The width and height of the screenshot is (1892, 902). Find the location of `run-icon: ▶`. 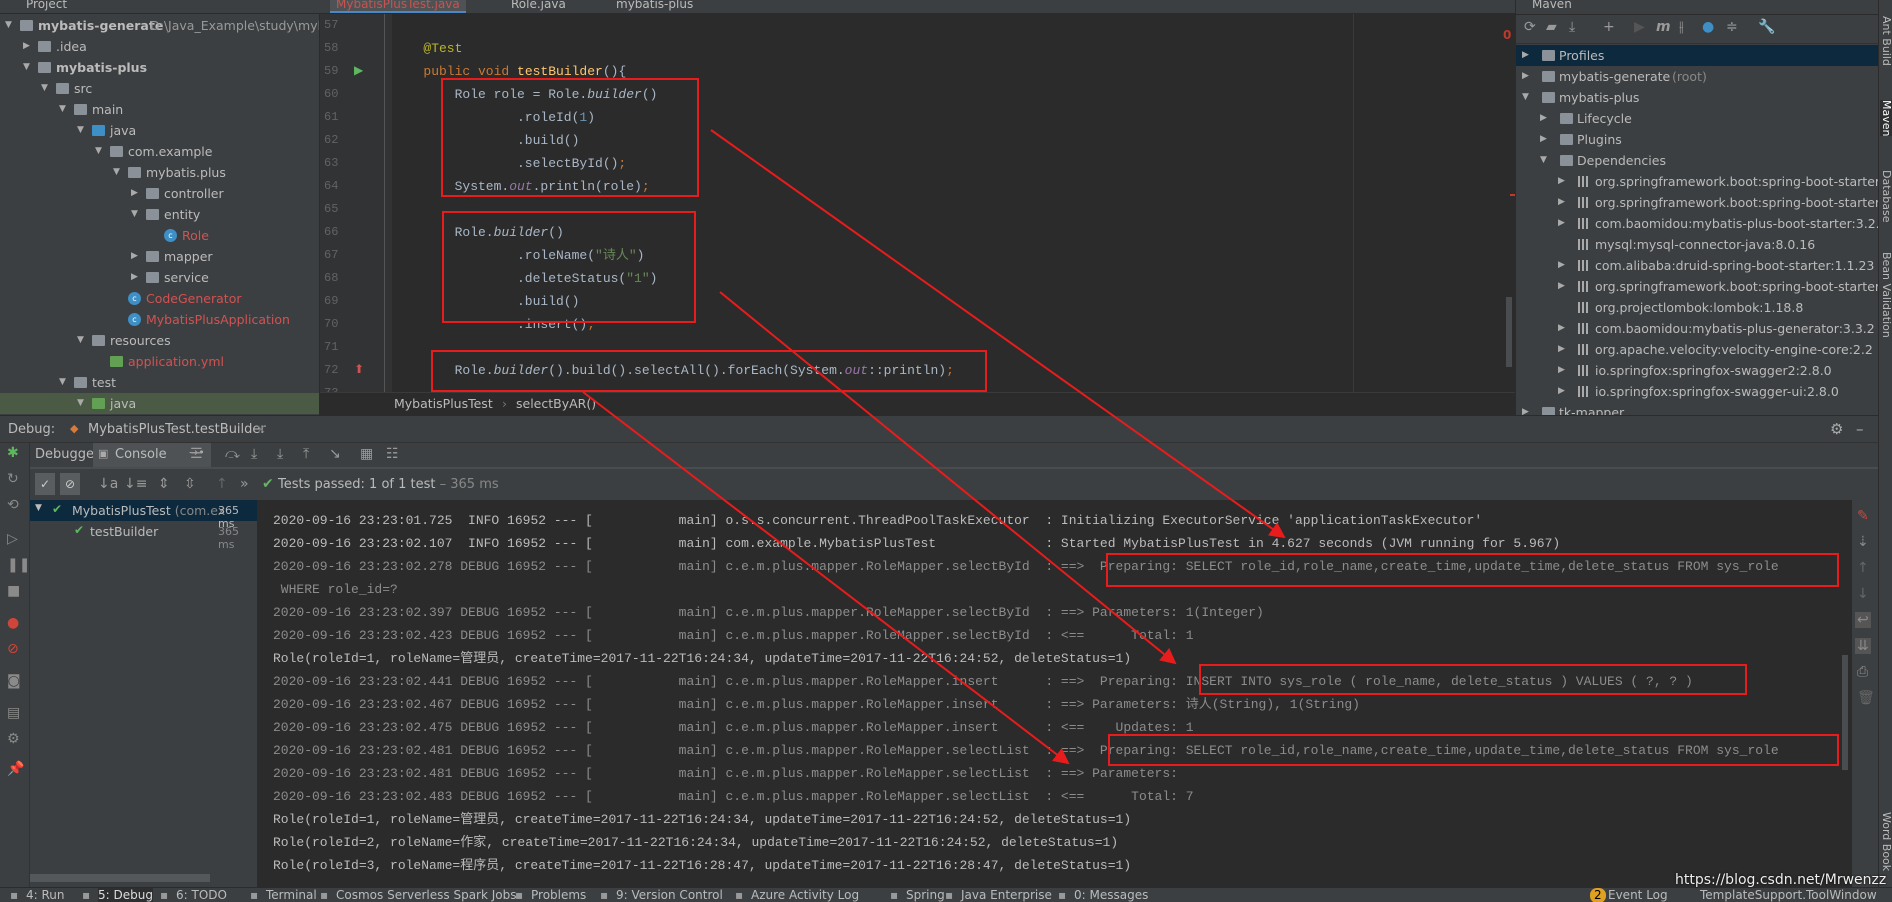

run-icon: ▶ is located at coordinates (1639, 27).